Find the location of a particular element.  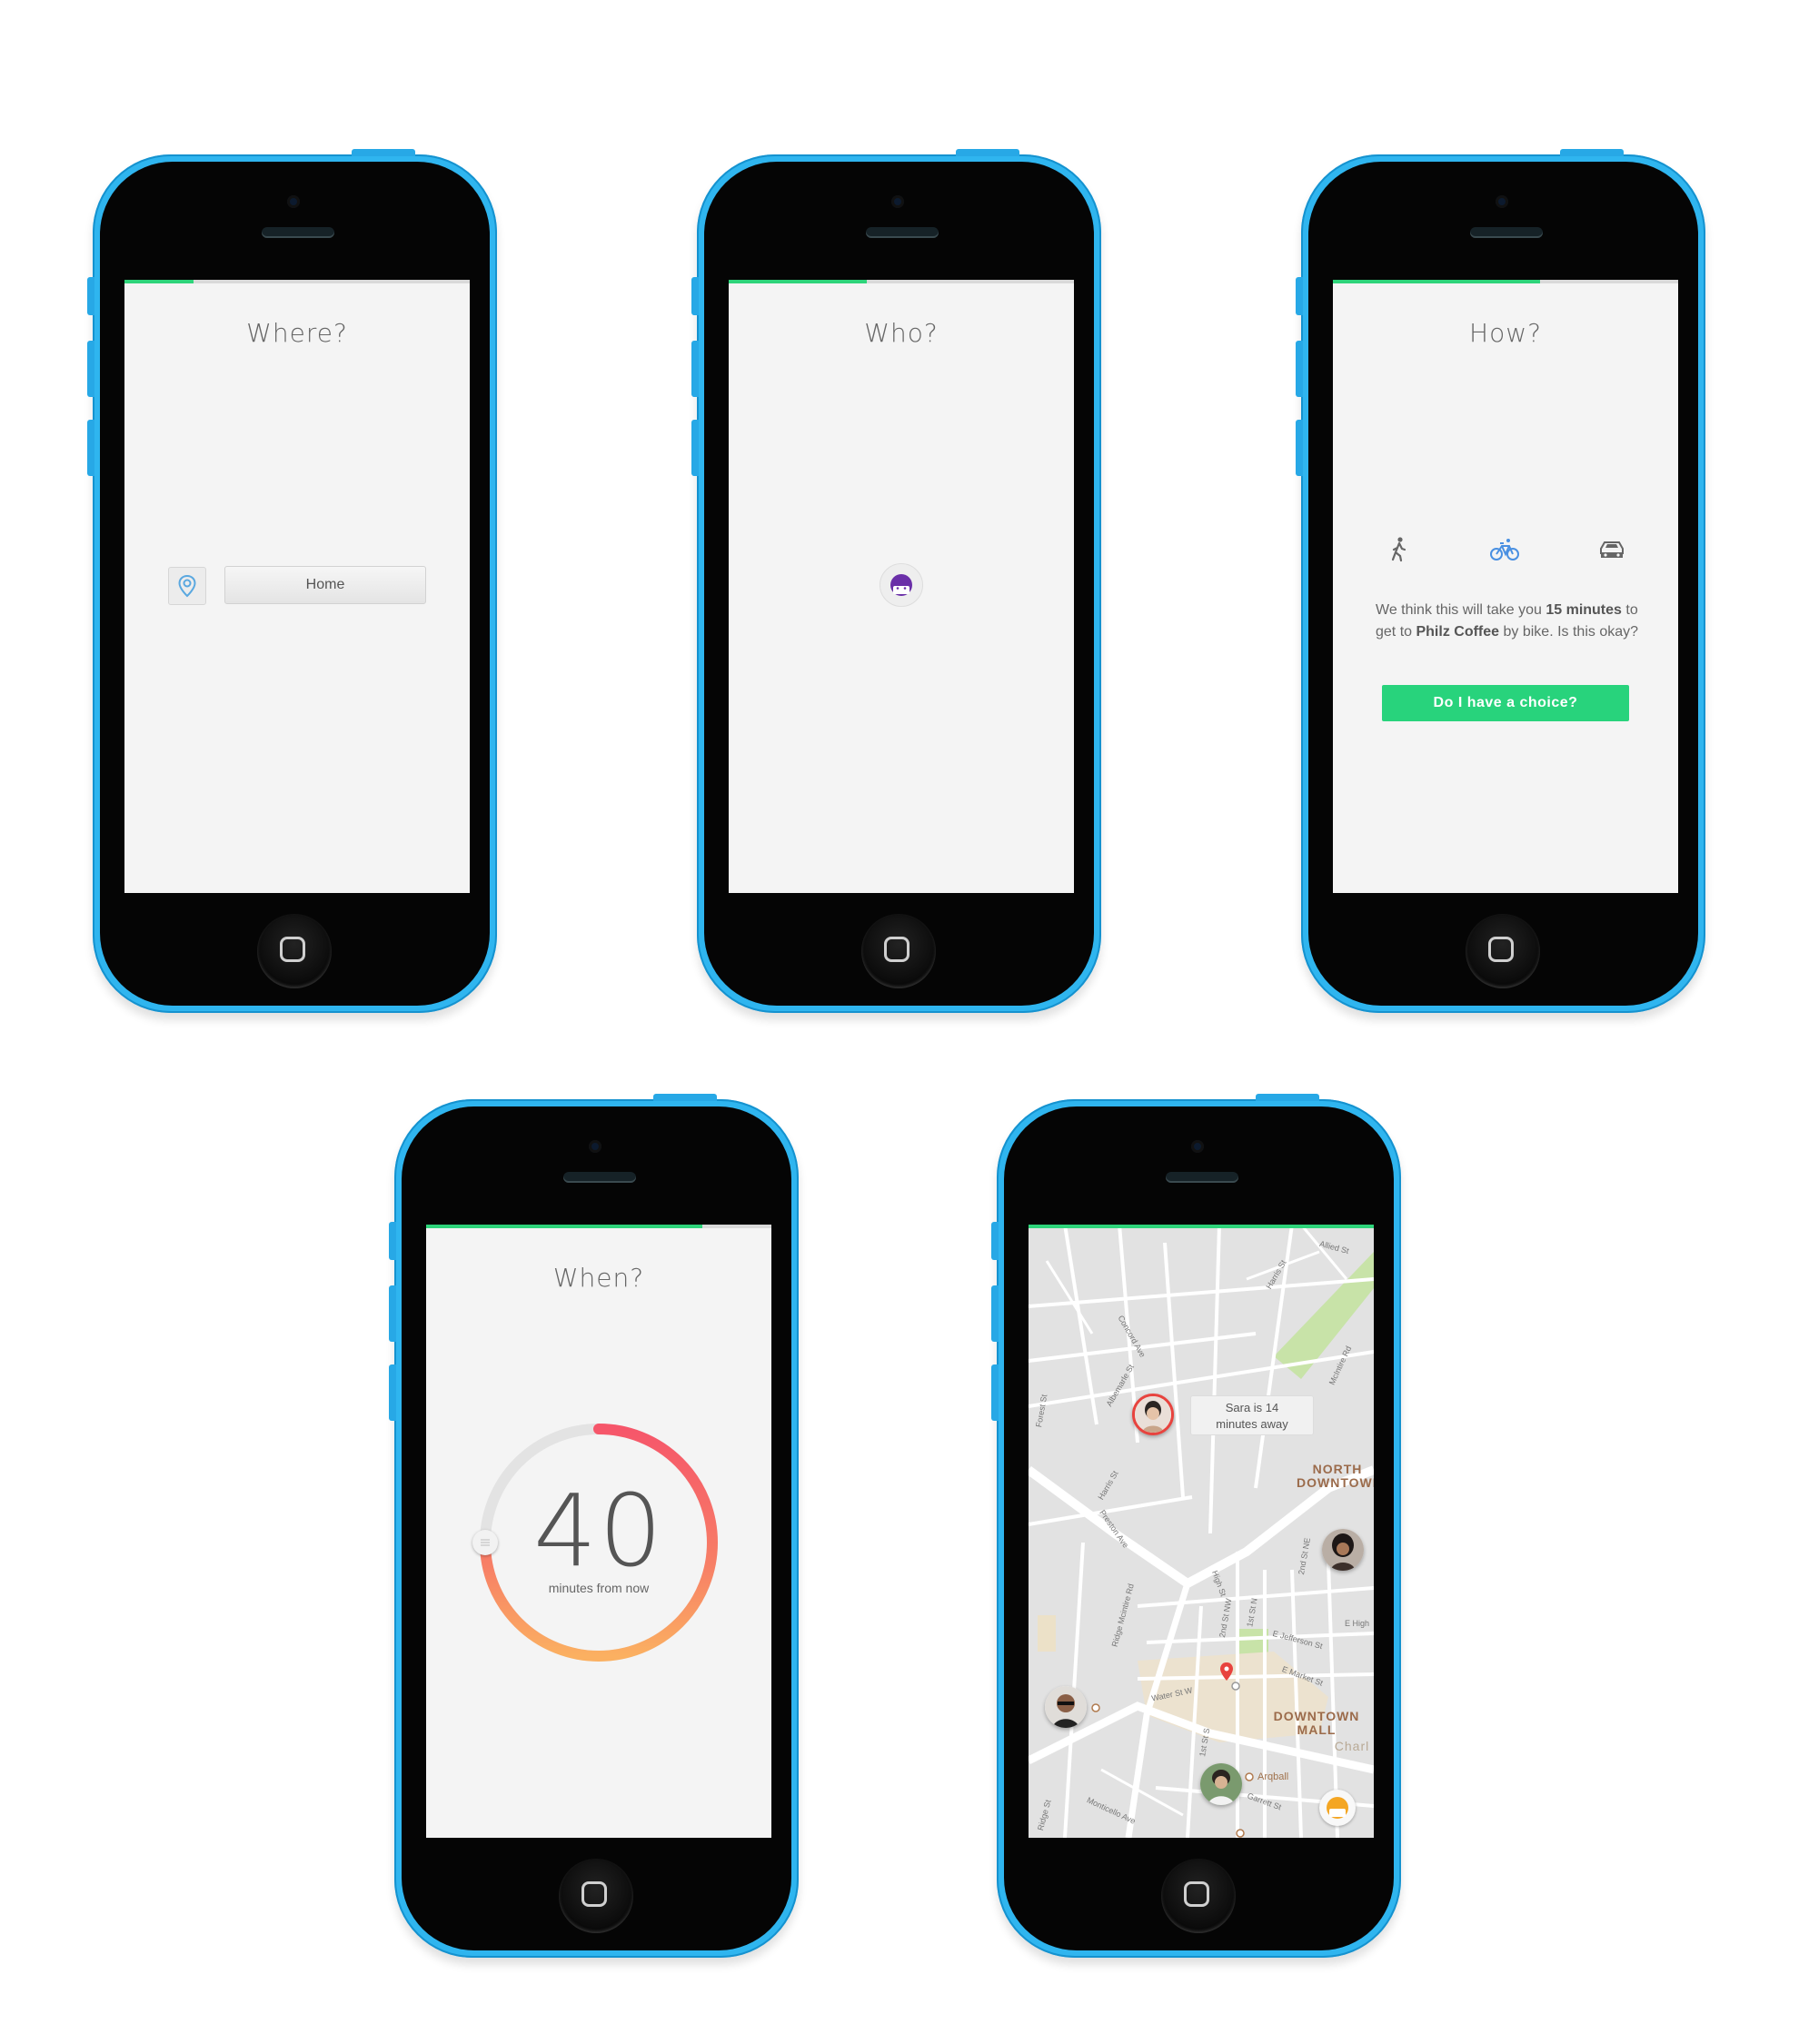

phone-when: When? 40 minutes from now is located at coordinates (594, 1526).